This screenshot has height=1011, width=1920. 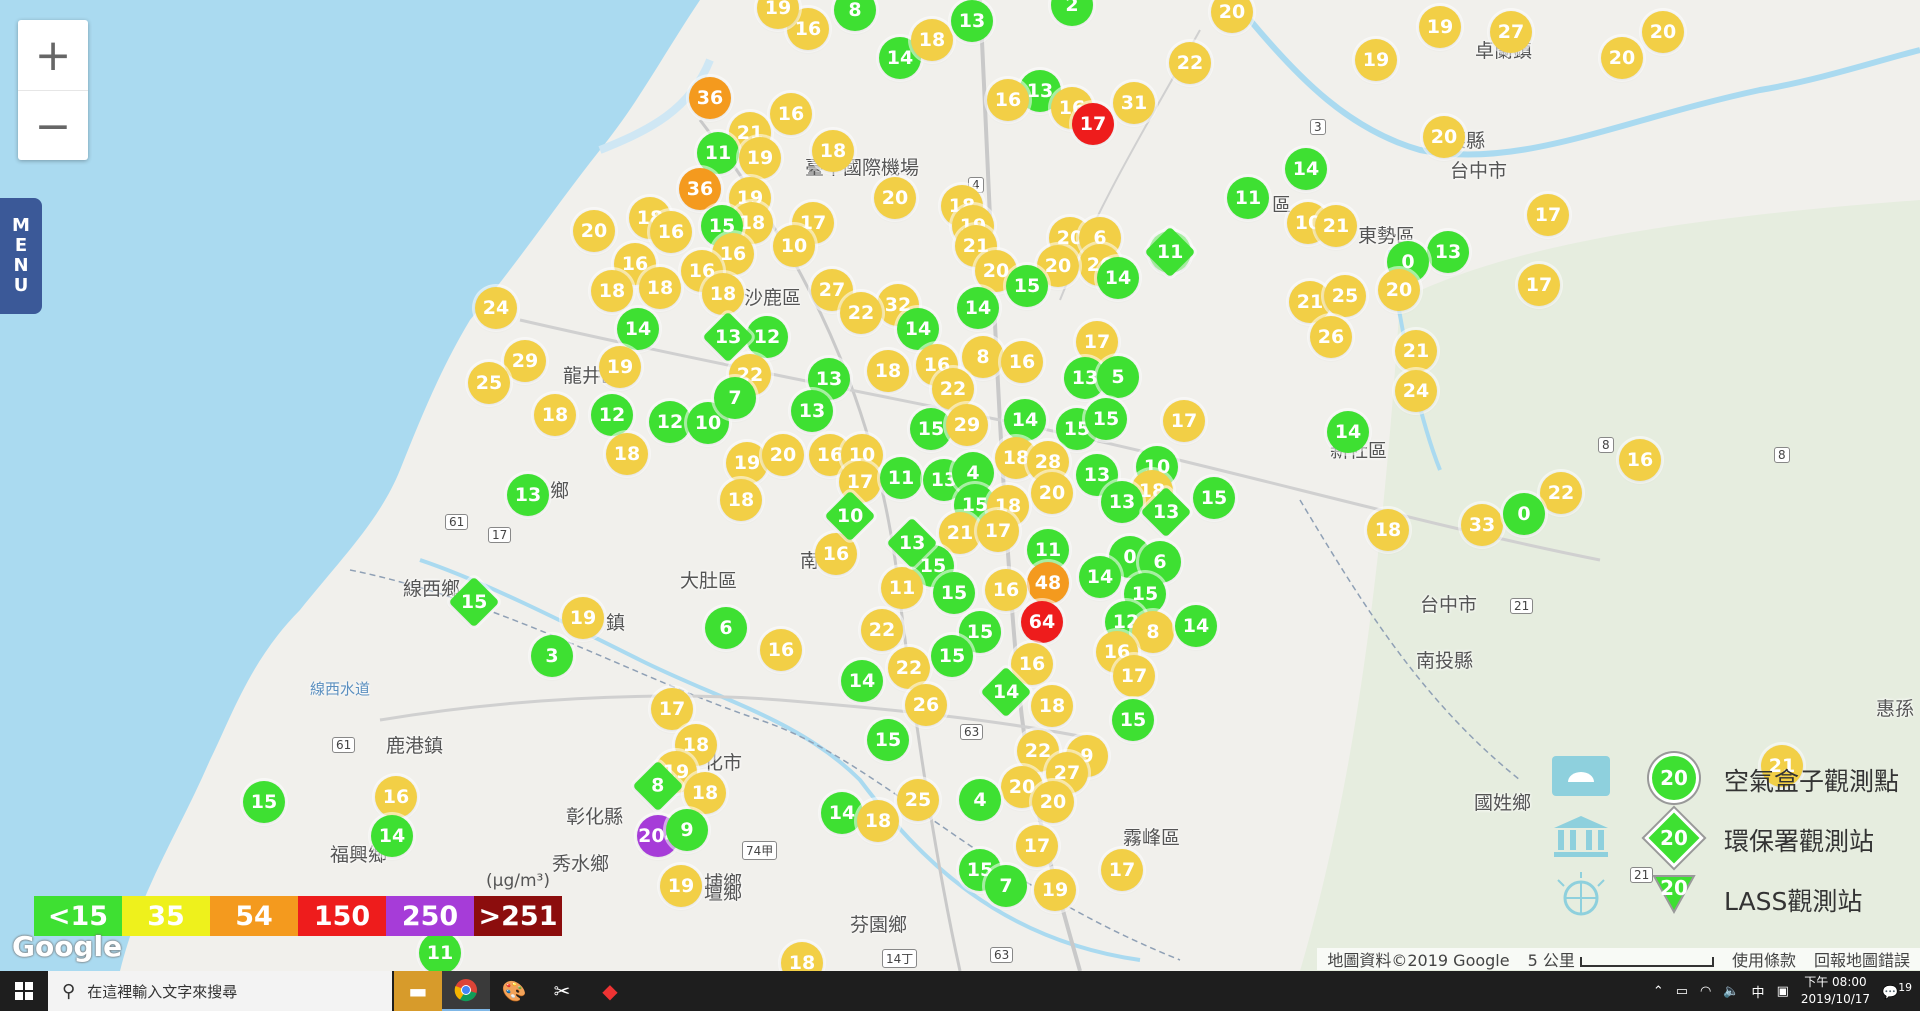 I want to click on zoom-out-button: −, so click(x=53, y=126).